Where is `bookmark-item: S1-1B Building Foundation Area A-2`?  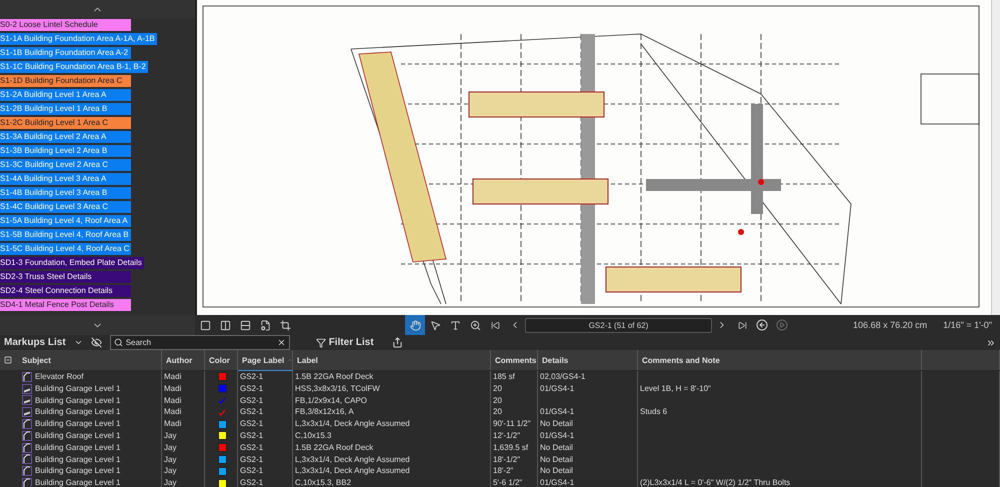
bookmark-item: S1-1B Building Foundation Area A-2 is located at coordinates (65, 53).